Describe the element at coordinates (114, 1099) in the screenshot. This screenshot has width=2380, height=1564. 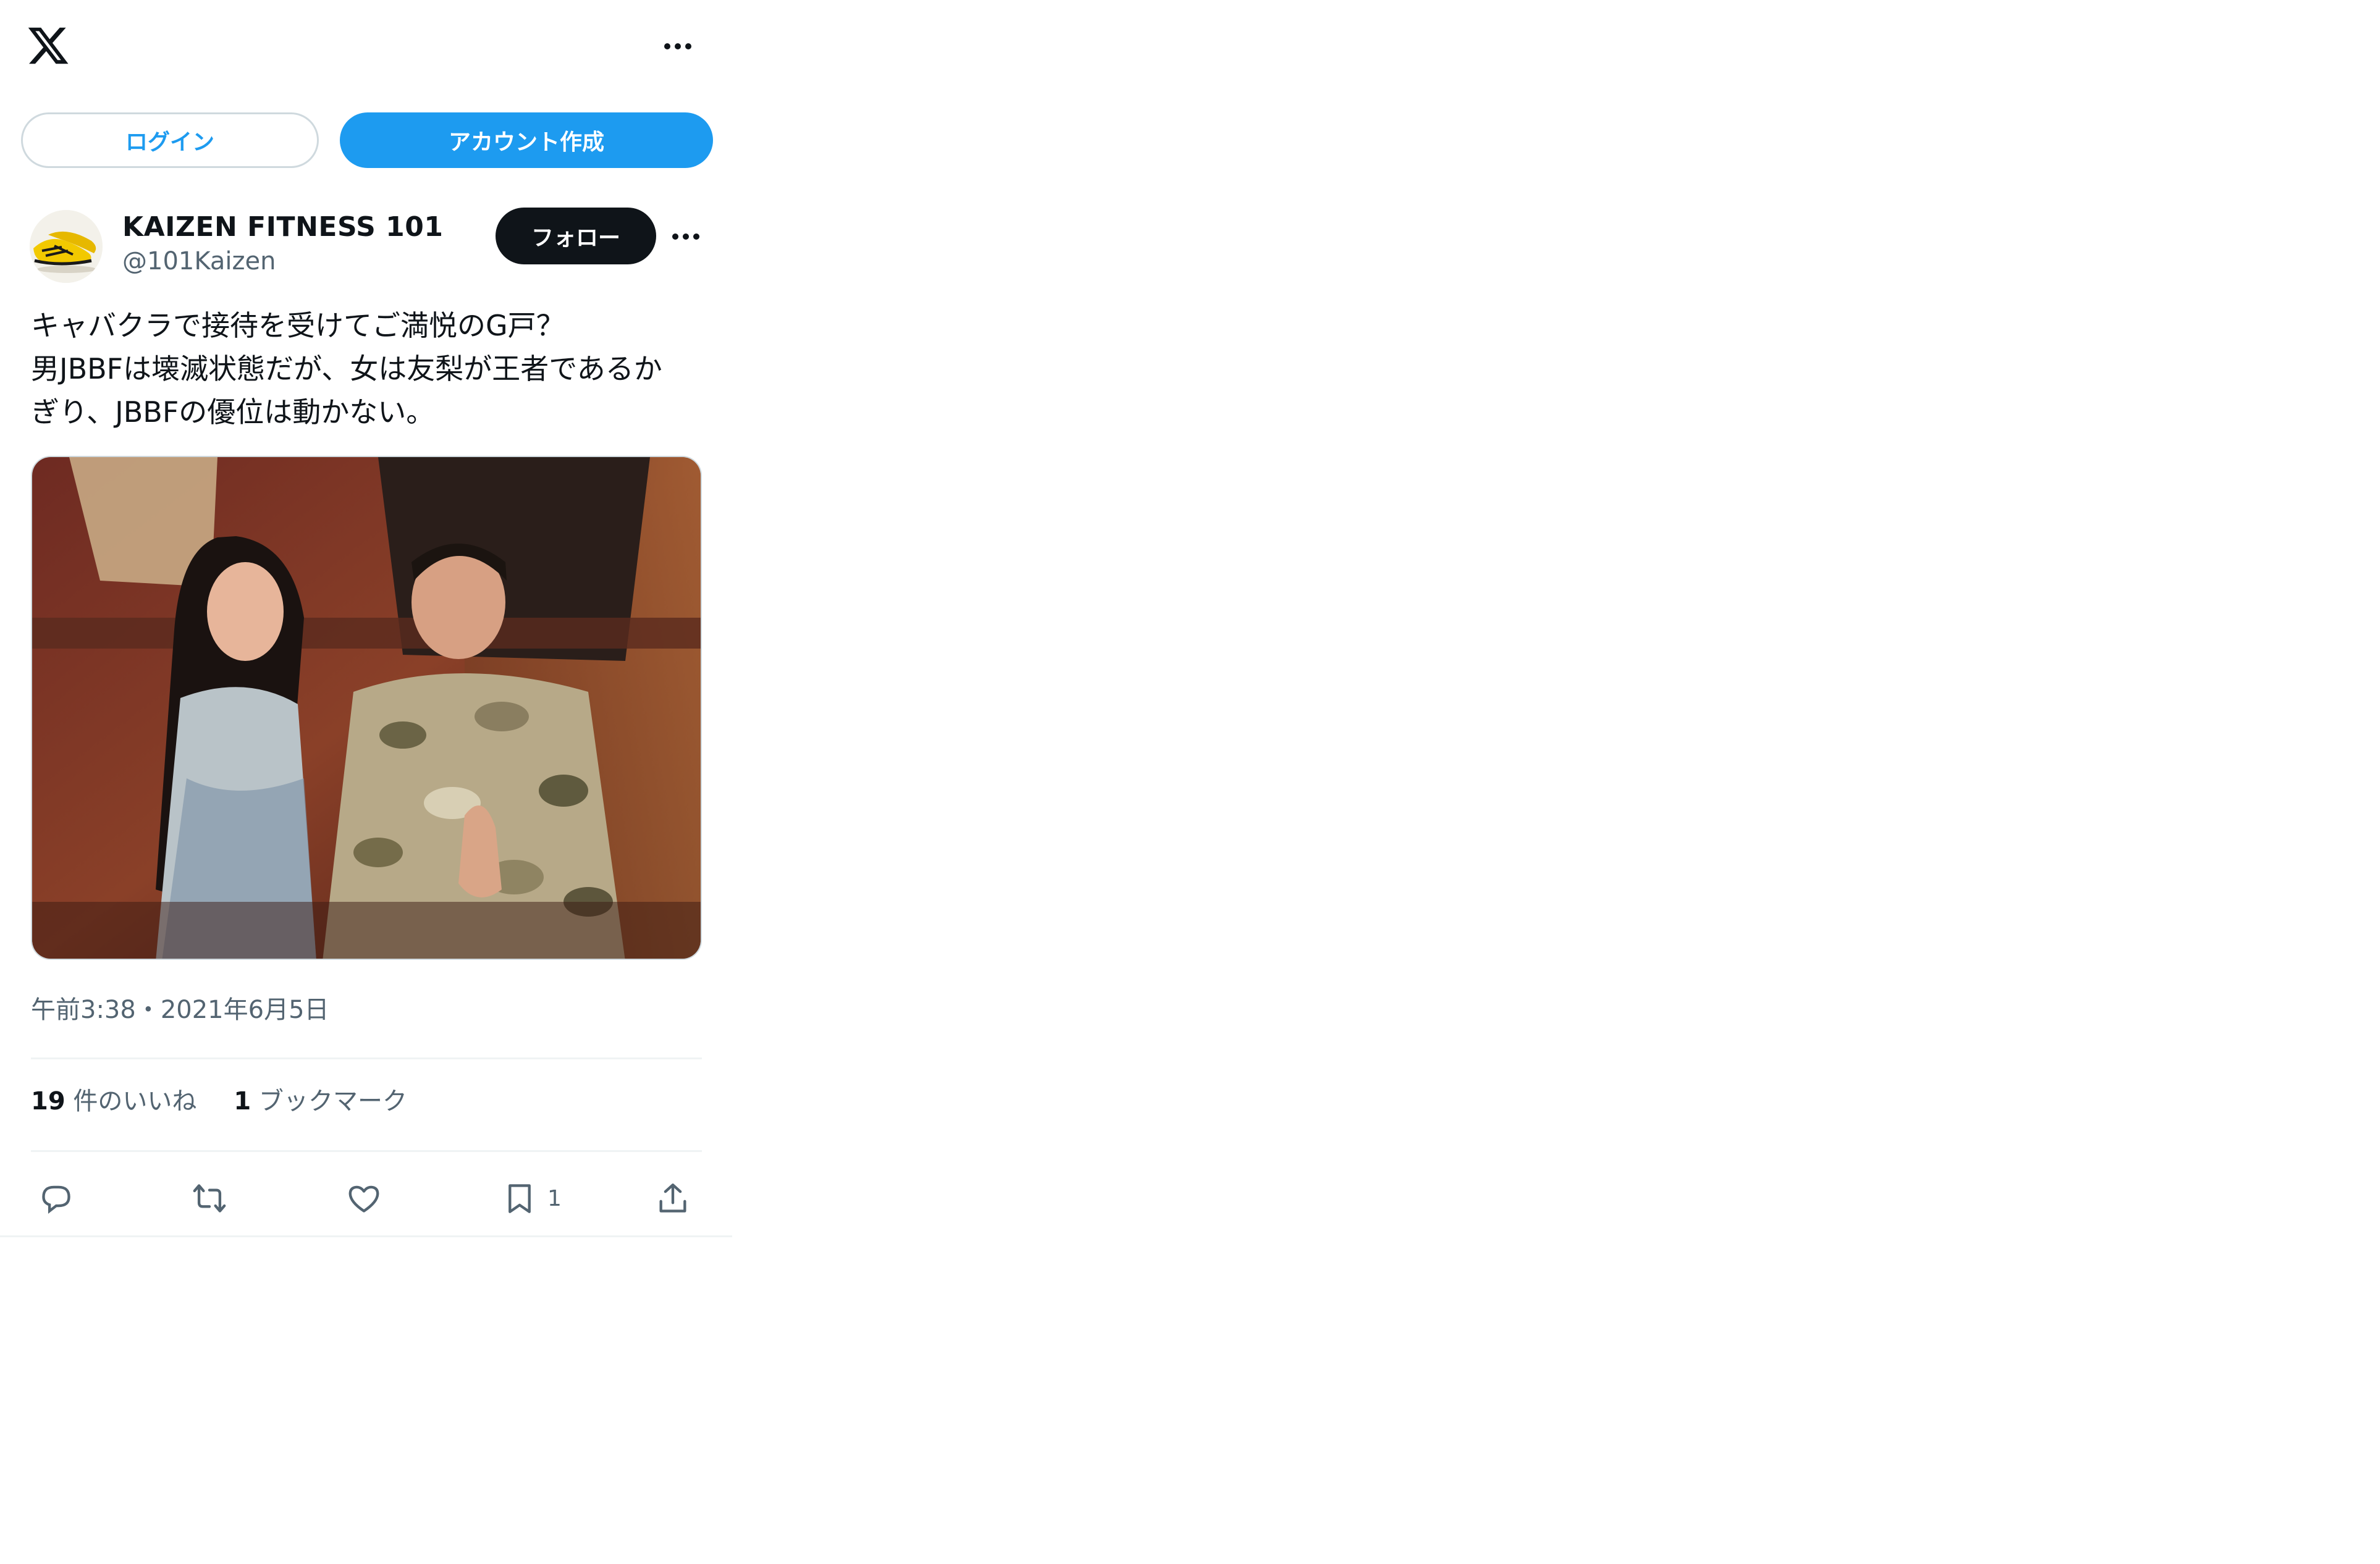
I see `likes-stat: 19 件のいいね` at that location.